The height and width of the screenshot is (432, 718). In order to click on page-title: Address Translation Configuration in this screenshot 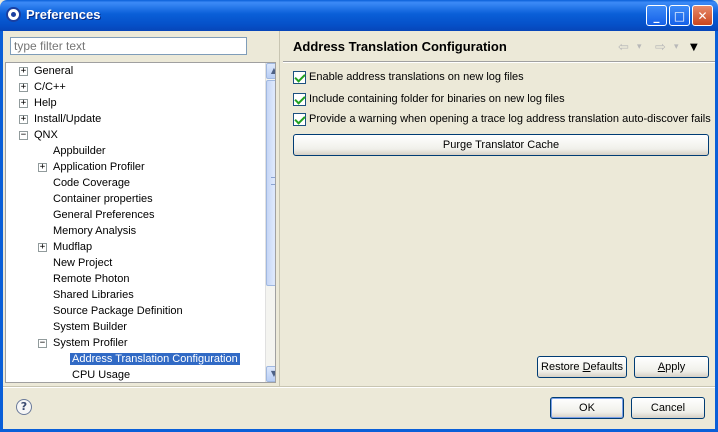, I will do `click(400, 46)`.